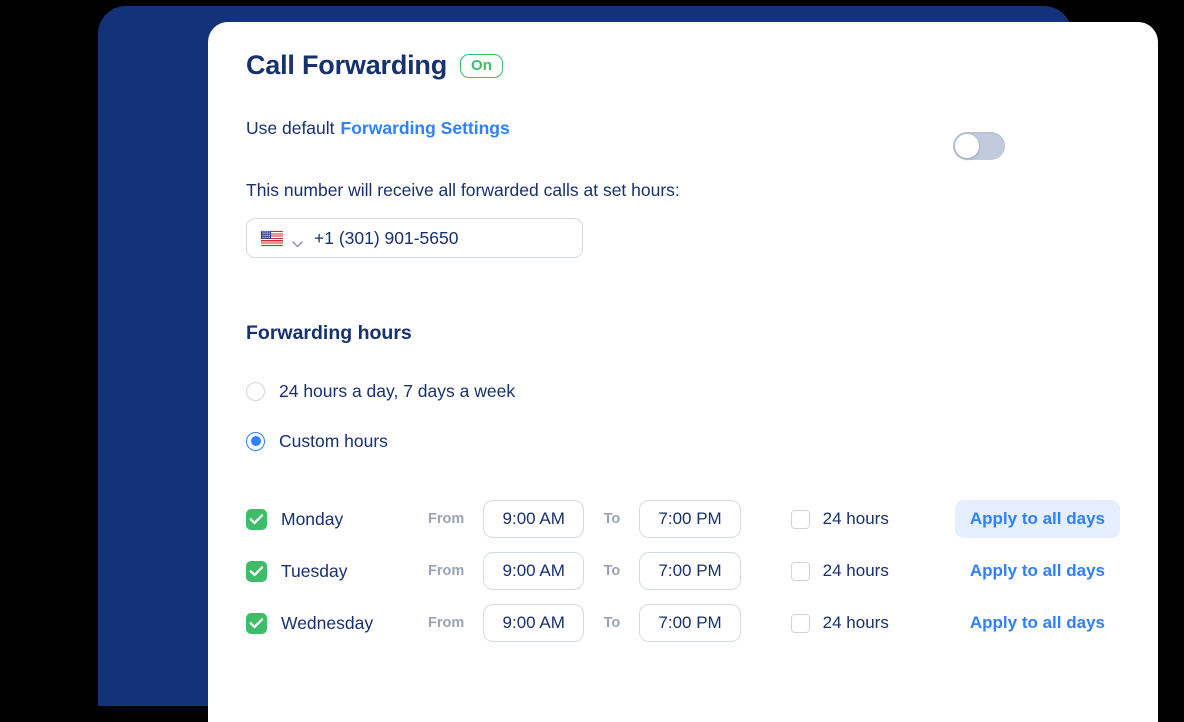 The height and width of the screenshot is (722, 1184). Describe the element at coordinates (290, 127) in the screenshot. I see `default-settings-text: Use default` at that location.